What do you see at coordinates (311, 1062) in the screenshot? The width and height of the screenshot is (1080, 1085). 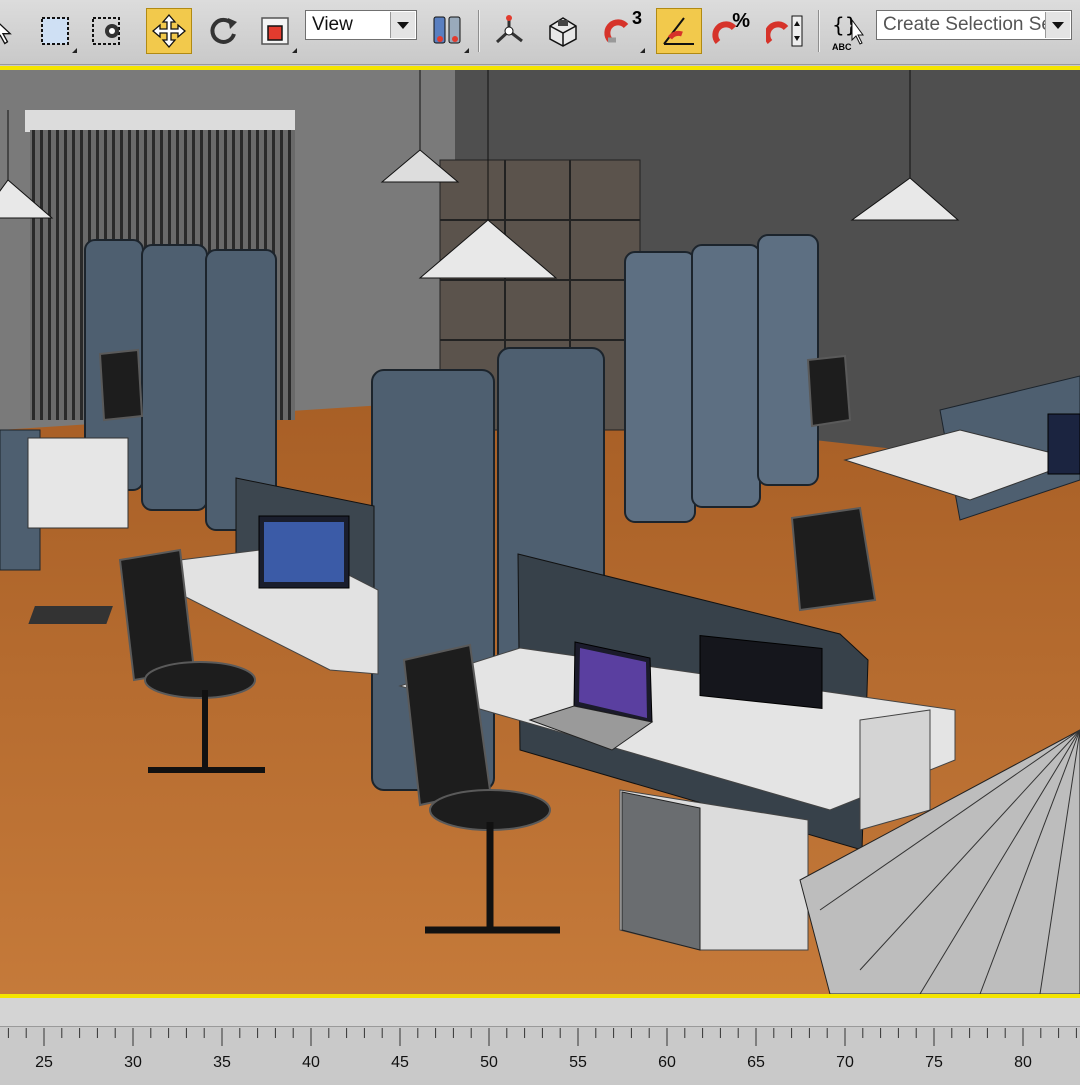 I see `frame-tick-label: 40` at bounding box center [311, 1062].